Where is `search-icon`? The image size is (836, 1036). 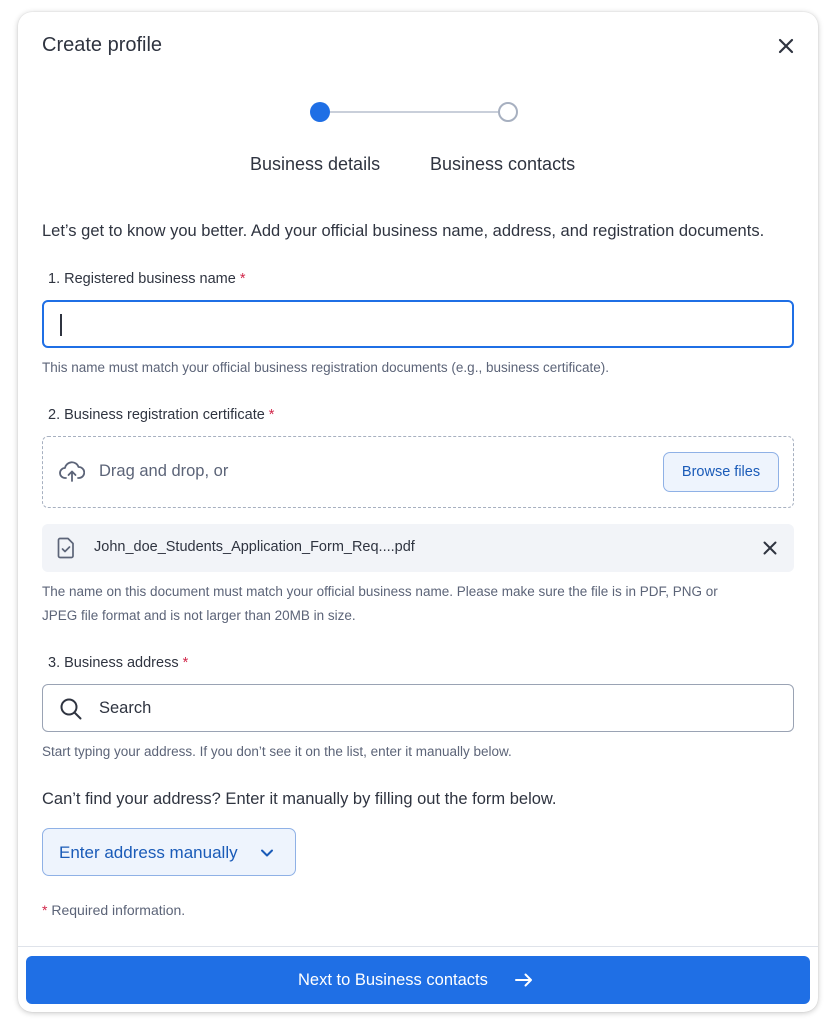 search-icon is located at coordinates (71, 709).